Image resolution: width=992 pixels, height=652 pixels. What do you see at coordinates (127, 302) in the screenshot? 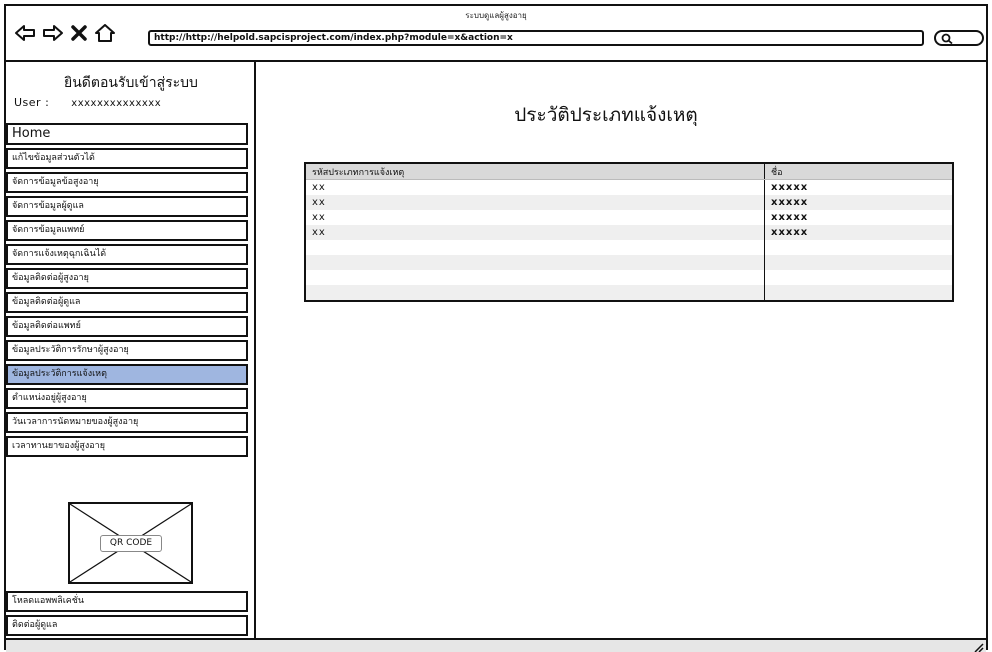
I see `sidebar-item: ข้อมูลติดต่อผู้ดูแล` at bounding box center [127, 302].